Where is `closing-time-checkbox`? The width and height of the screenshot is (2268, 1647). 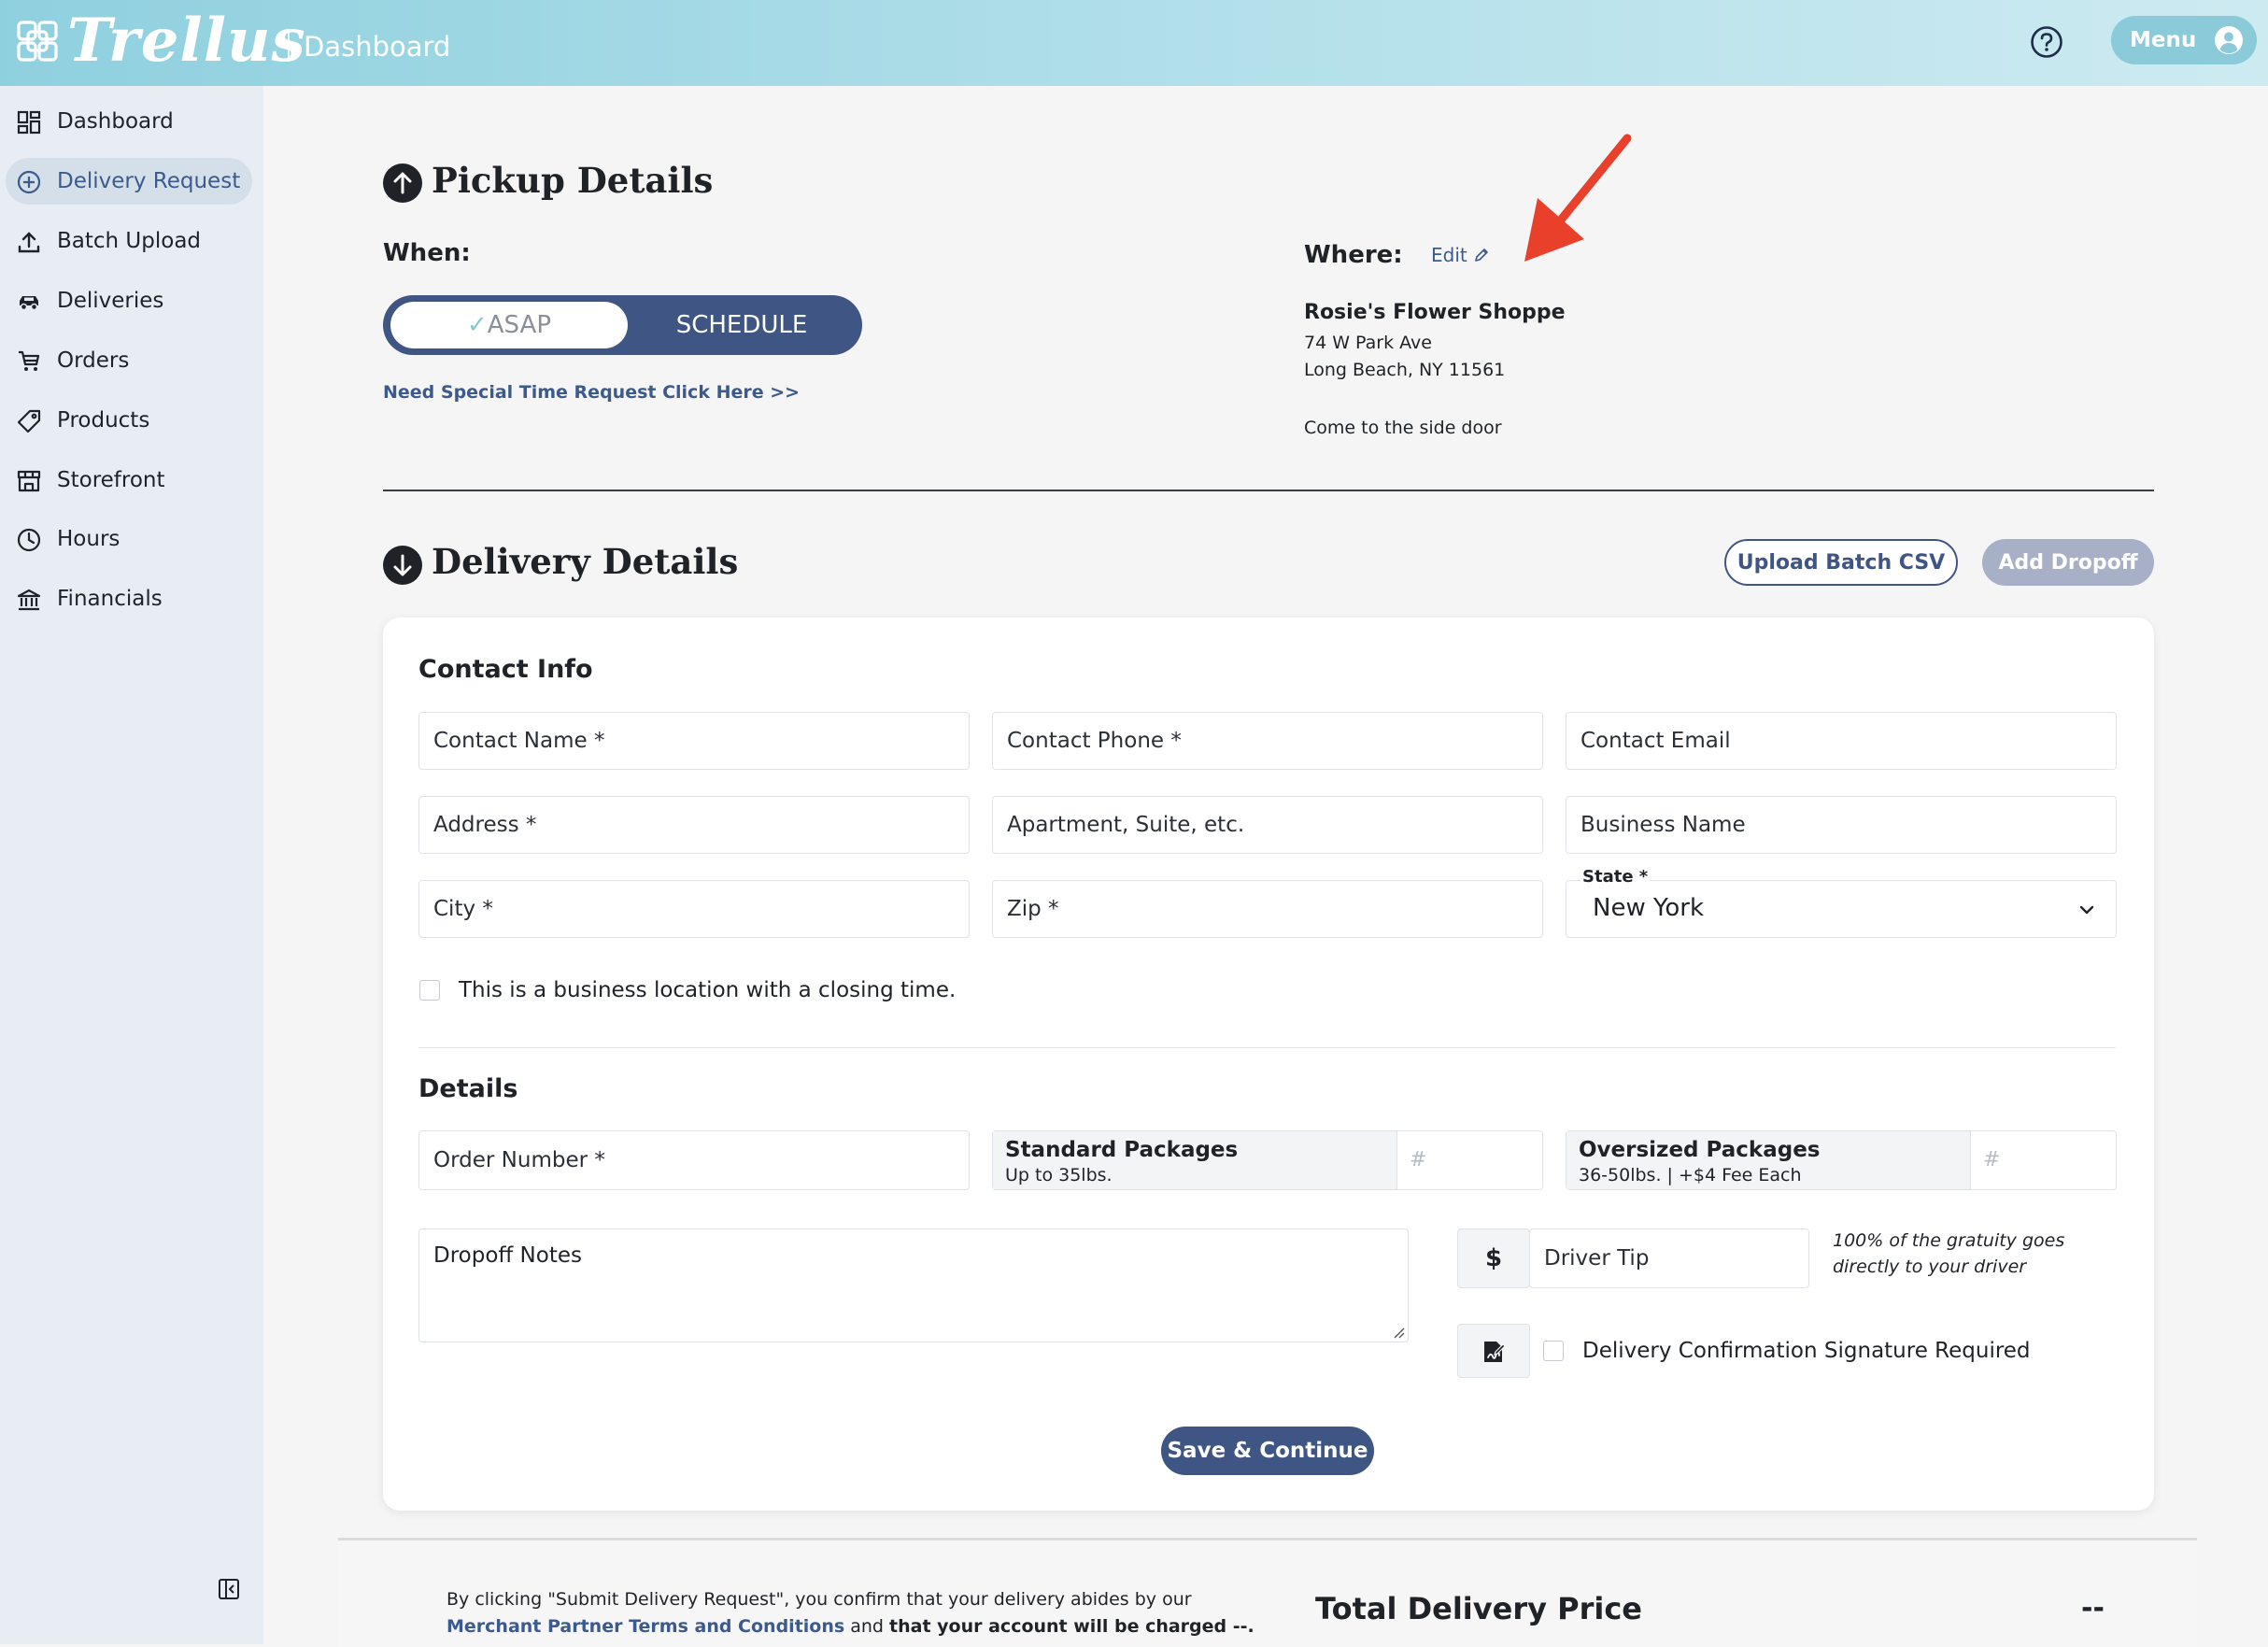
closing-time-checkbox is located at coordinates (429, 991).